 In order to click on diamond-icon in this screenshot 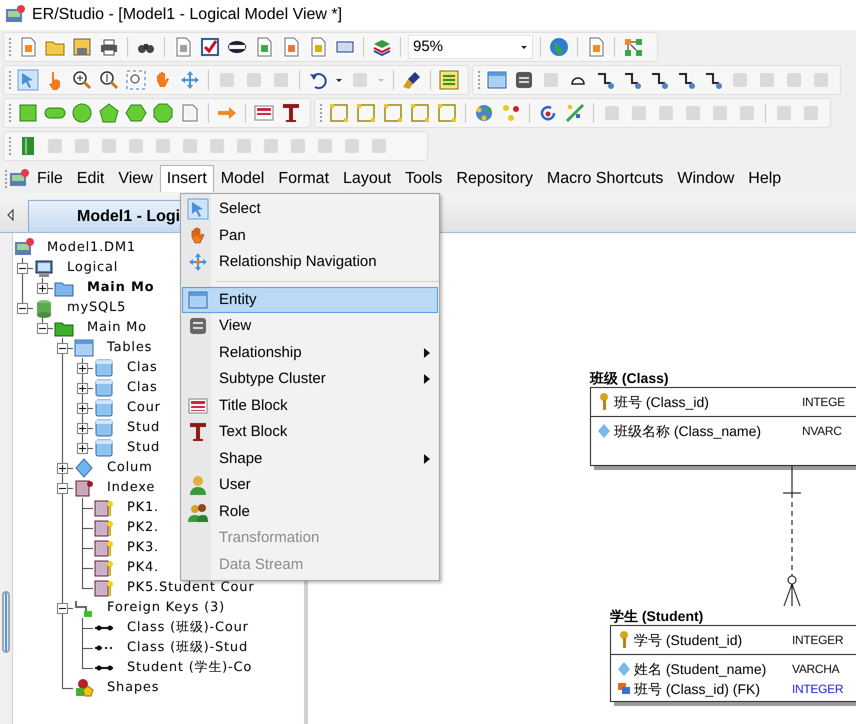, I will do `click(84, 468)`.